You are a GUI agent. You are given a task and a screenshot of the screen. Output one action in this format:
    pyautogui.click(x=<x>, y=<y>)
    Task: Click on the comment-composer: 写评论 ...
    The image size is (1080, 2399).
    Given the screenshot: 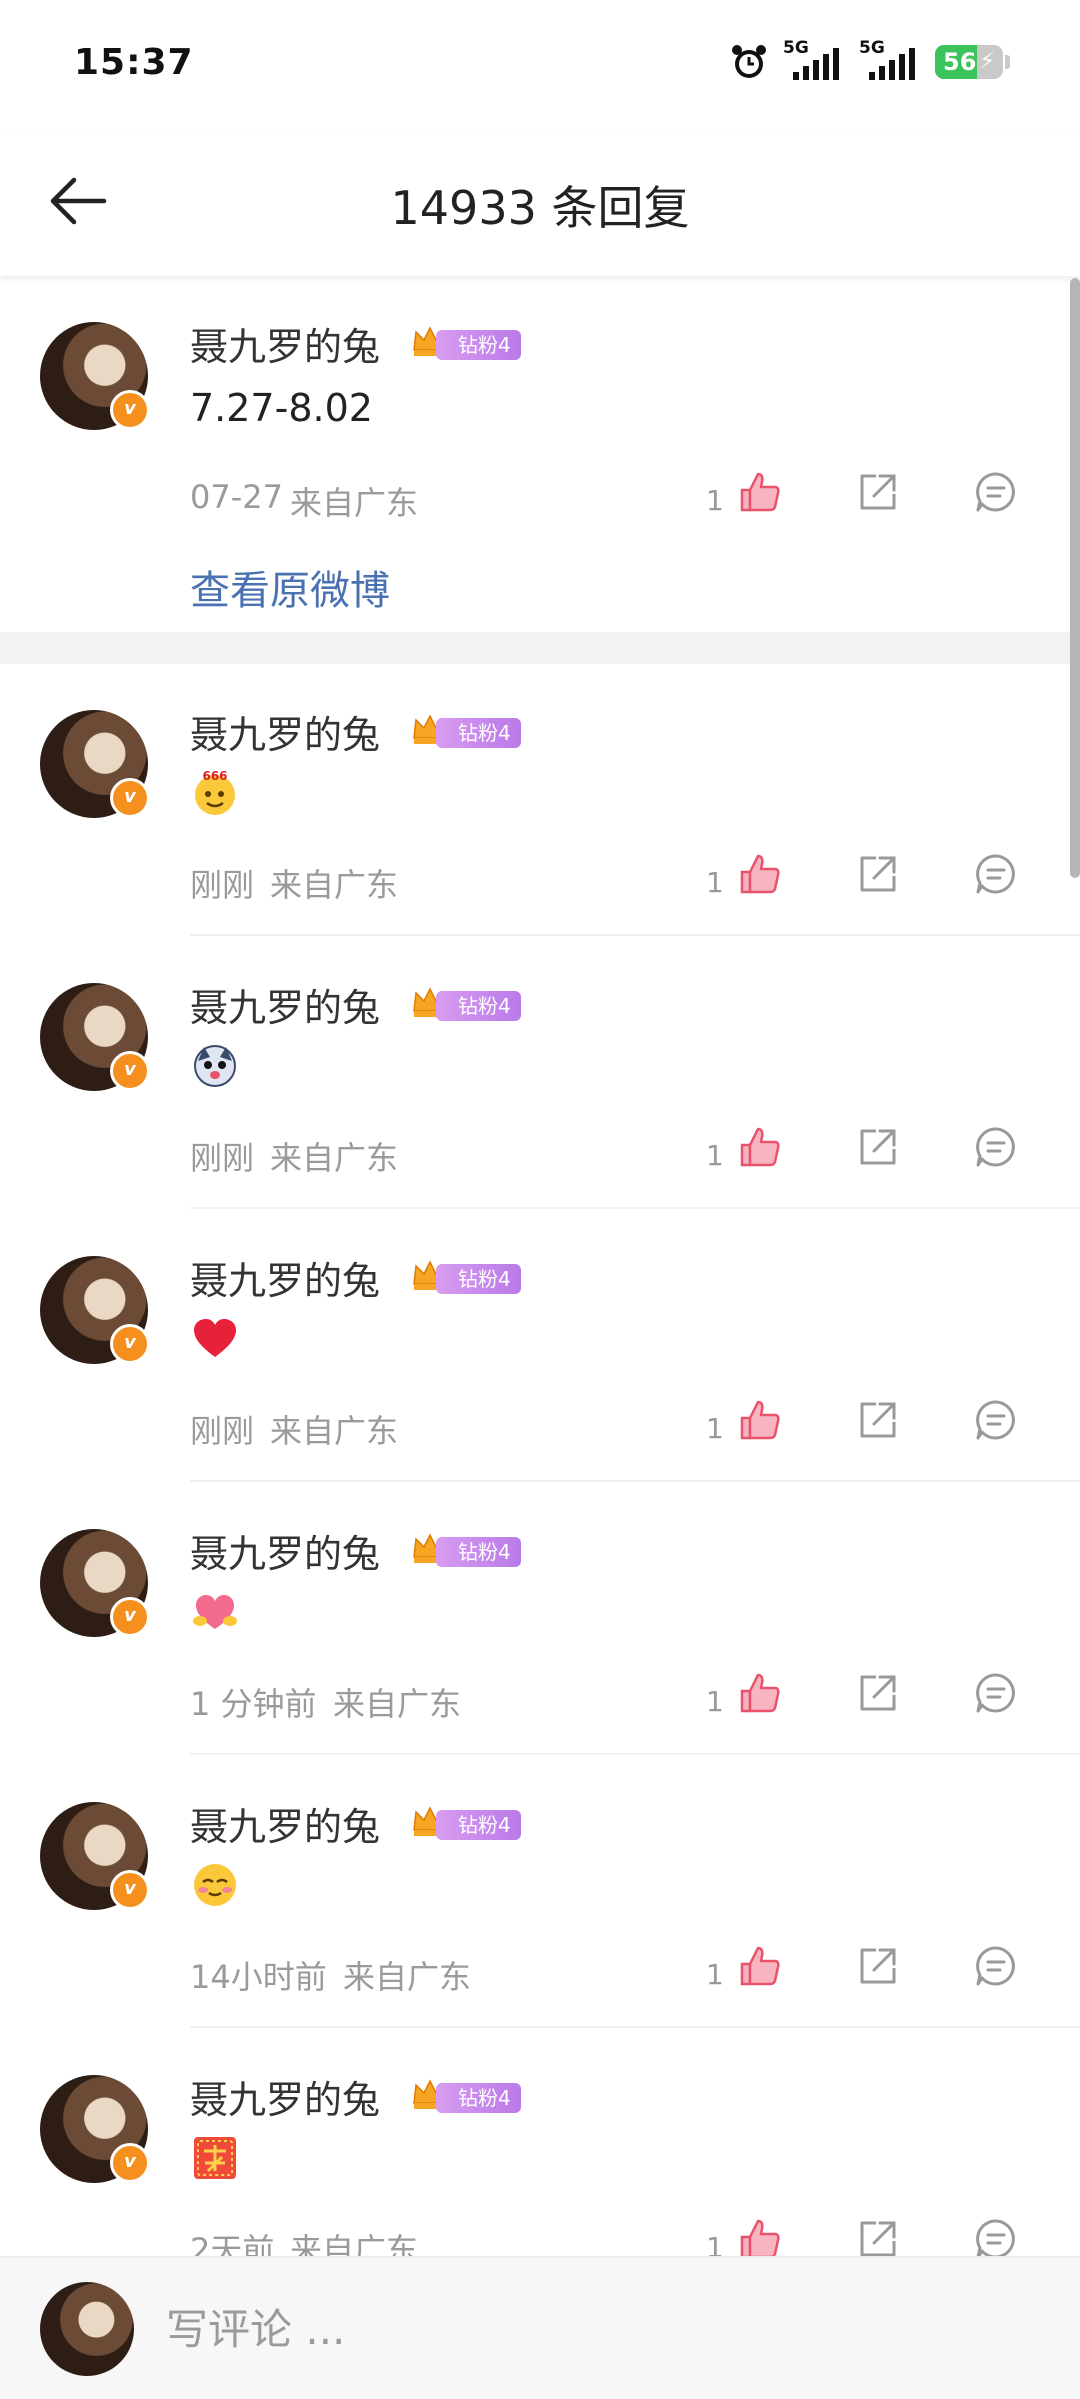 What is the action you would take?
    pyautogui.click(x=540, y=2327)
    